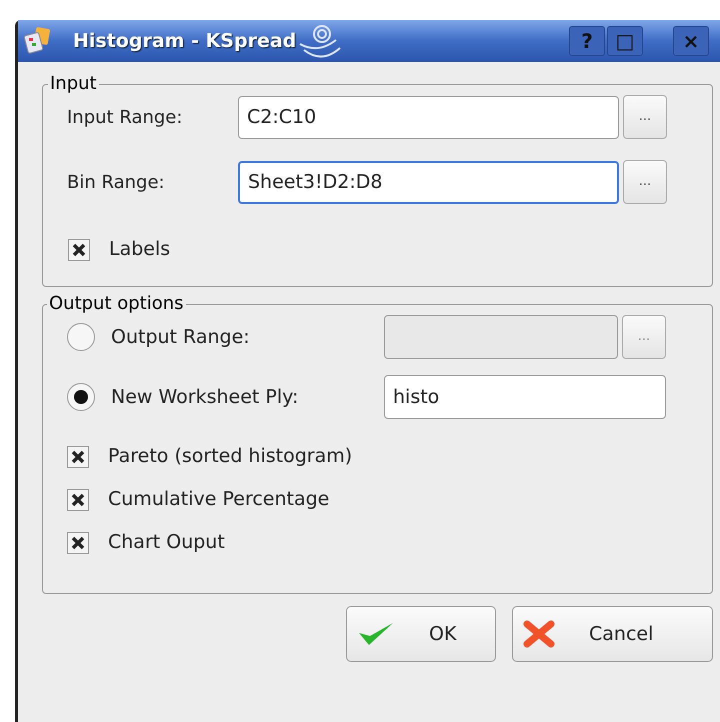  Describe the element at coordinates (125, 118) in the screenshot. I see `field-label: Input Range:` at that location.